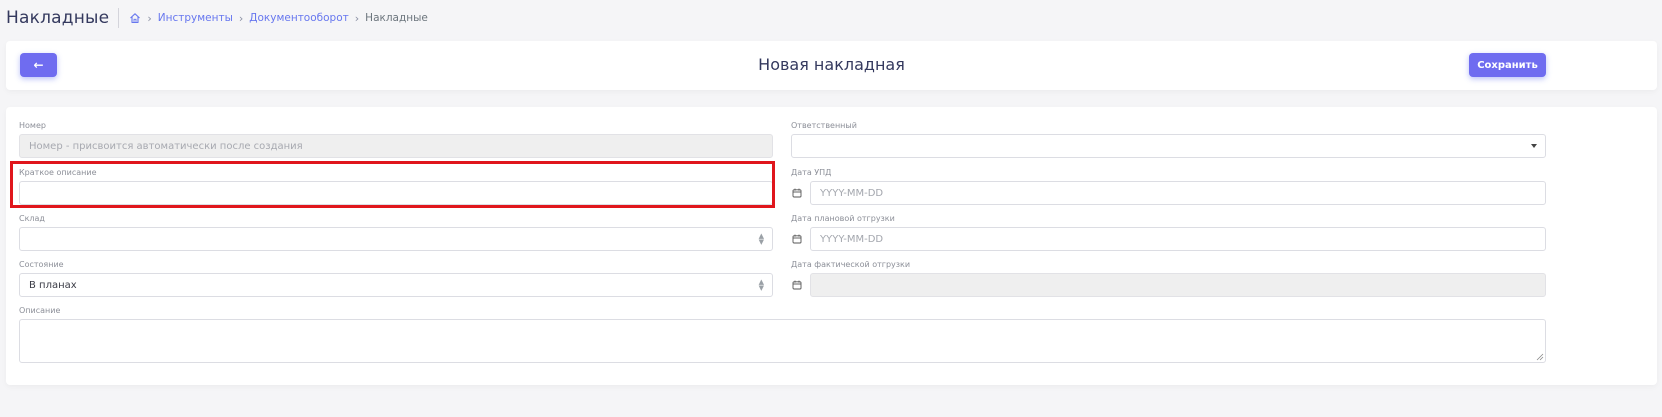 The height and width of the screenshot is (417, 1662). I want to click on breadcrumb-current: Накладные, so click(396, 18).